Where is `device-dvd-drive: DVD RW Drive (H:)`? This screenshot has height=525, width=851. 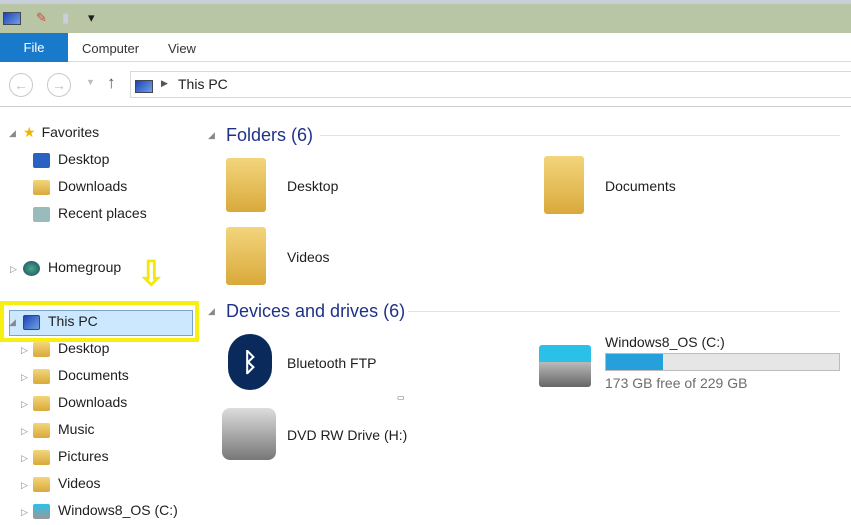 device-dvd-drive: DVD RW Drive (H:) is located at coordinates (347, 435).